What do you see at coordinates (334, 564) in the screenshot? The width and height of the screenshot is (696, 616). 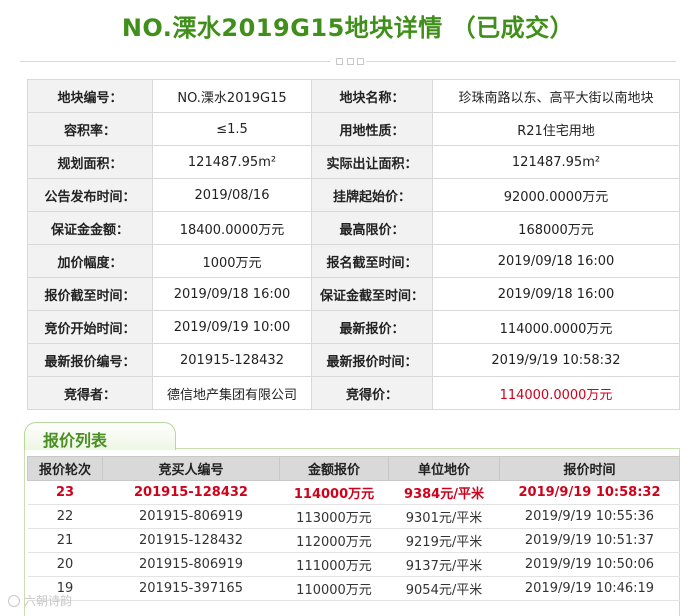 I see `bid-amount: 111000万元` at bounding box center [334, 564].